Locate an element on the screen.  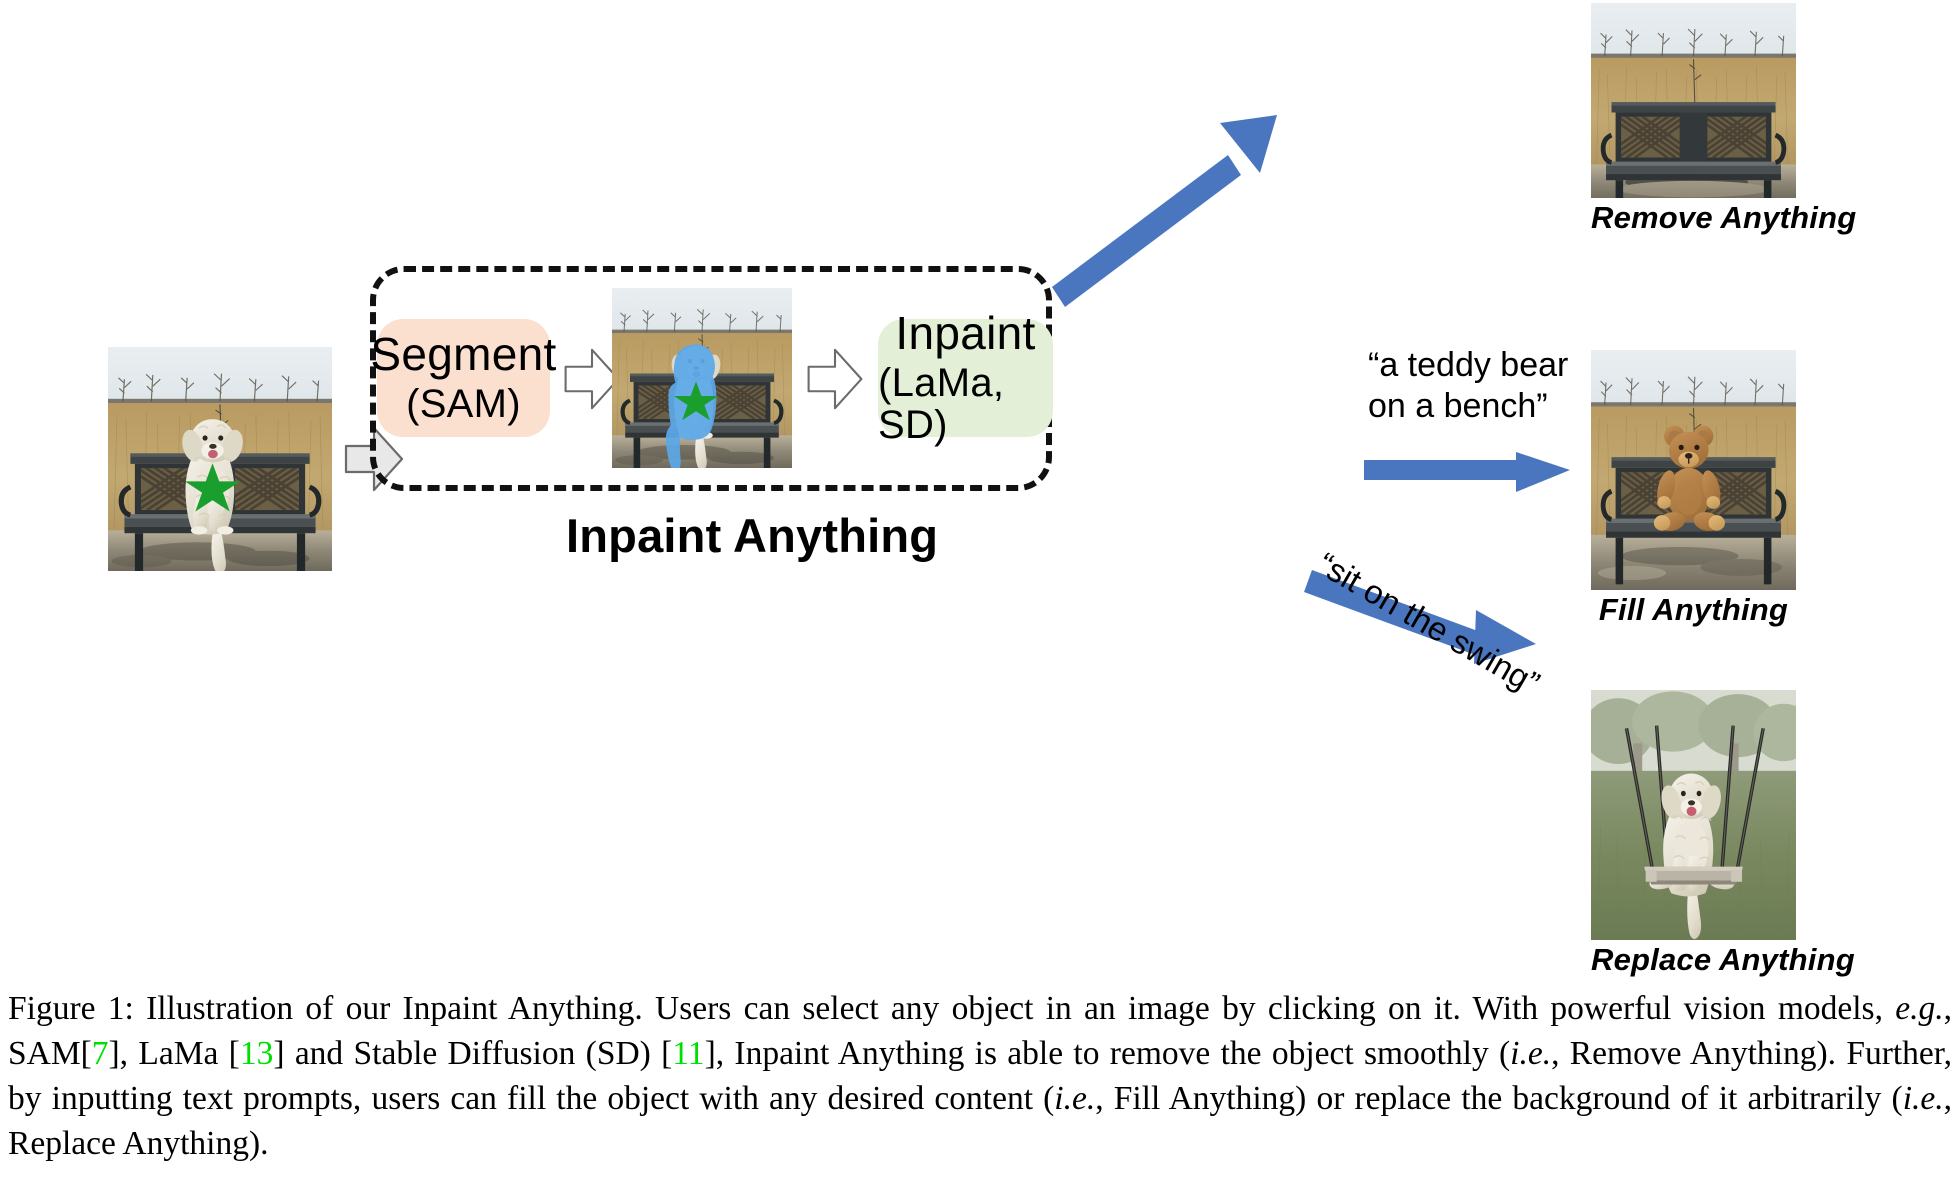
output-label-fill: Fill Anything is located at coordinates (1693, 609).